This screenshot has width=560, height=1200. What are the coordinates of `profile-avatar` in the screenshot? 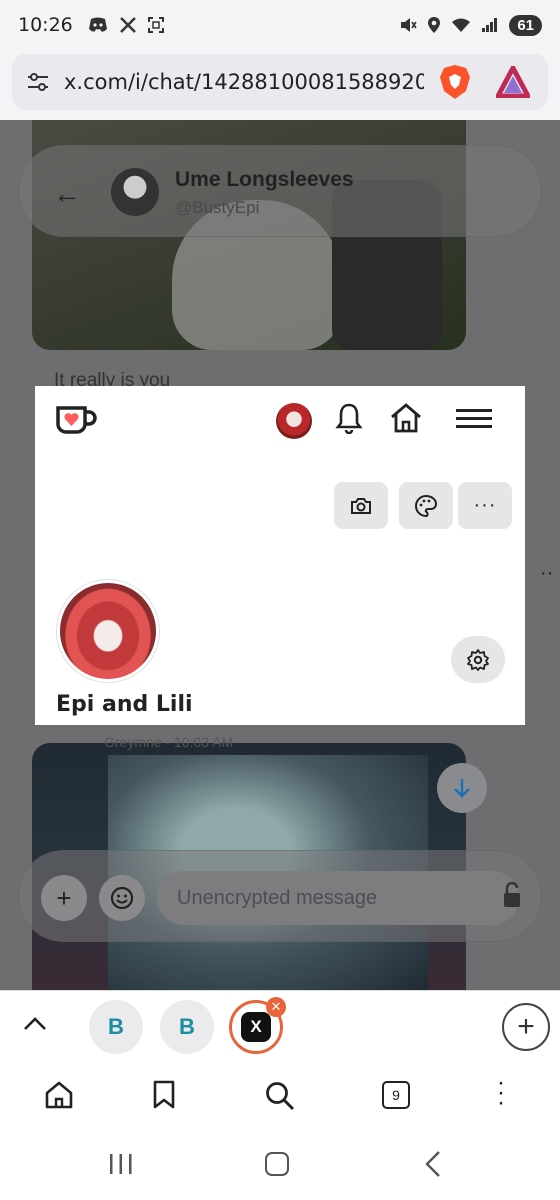 It's located at (108, 631).